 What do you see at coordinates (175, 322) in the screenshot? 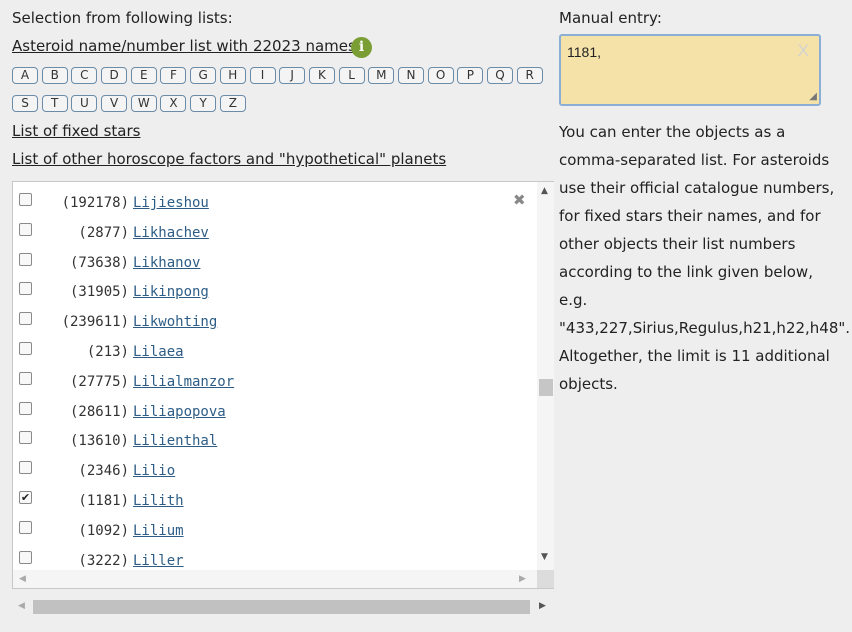
I see `list-item-name-link: Likwohting` at bounding box center [175, 322].